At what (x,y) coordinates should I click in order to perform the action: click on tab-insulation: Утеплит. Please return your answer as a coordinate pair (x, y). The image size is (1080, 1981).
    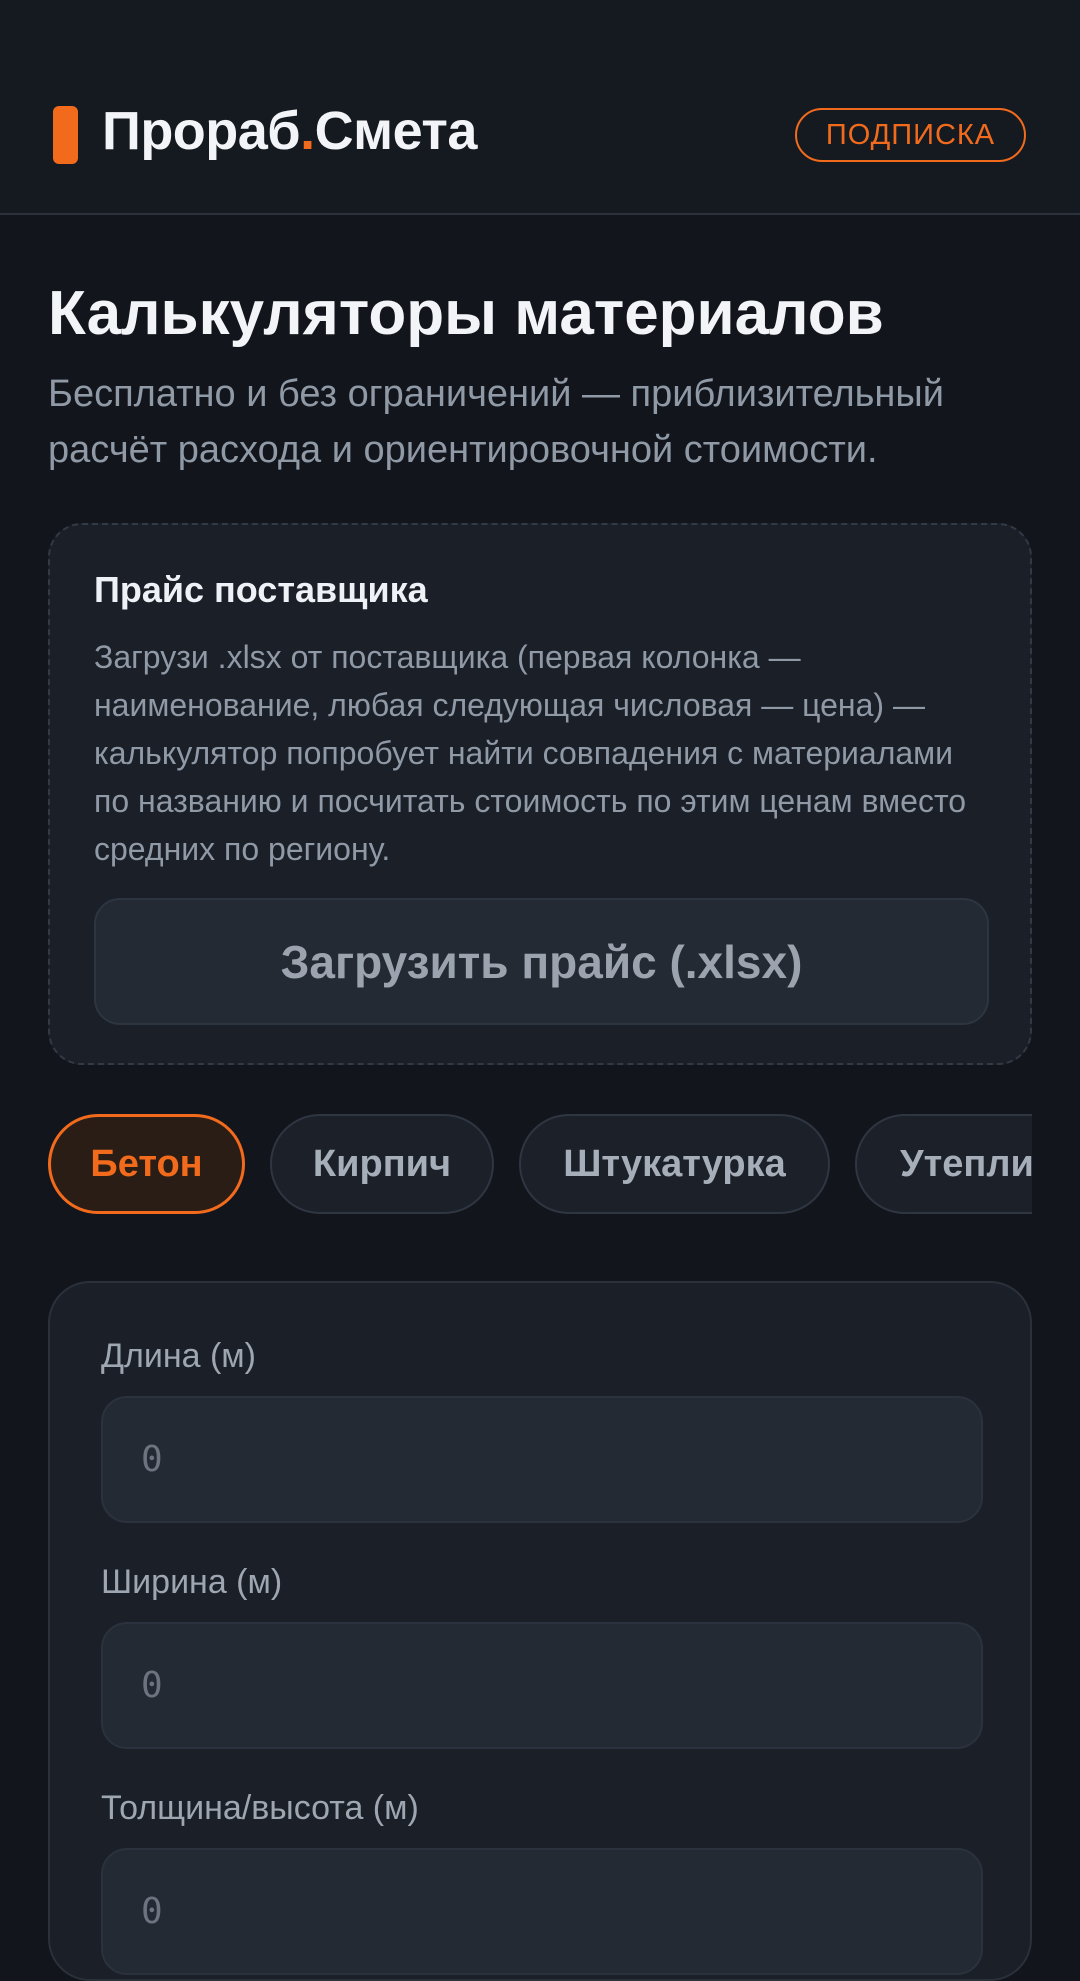
    Looking at the image, I should click on (943, 1164).